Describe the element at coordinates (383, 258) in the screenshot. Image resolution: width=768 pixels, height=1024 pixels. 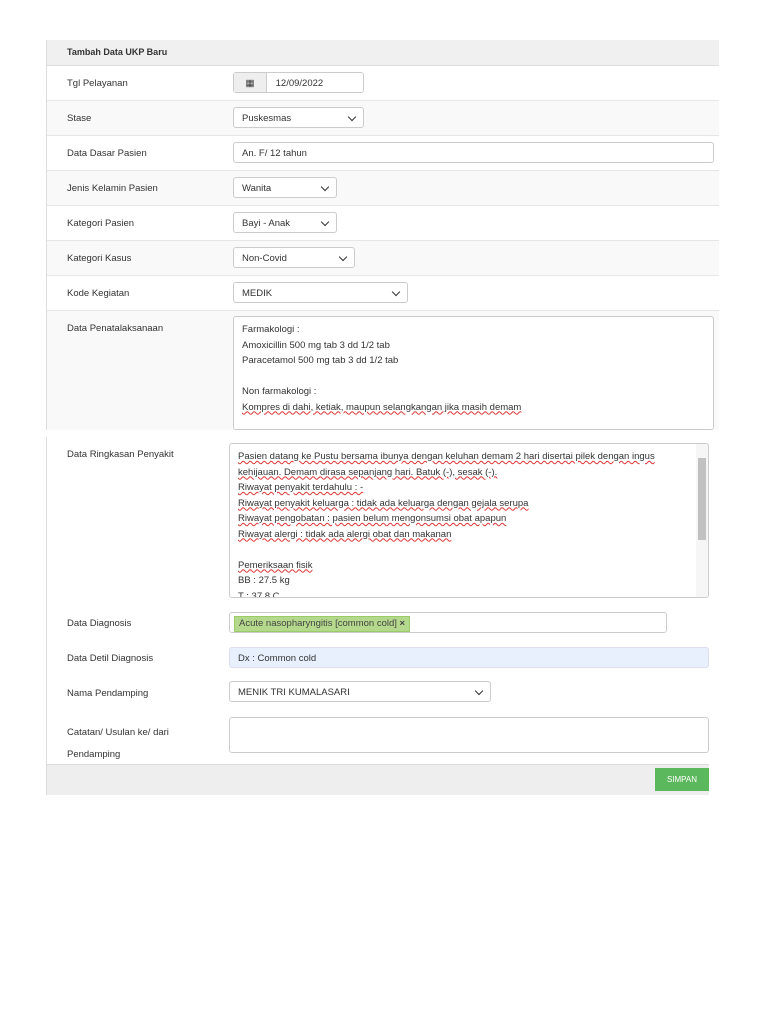
I see `row-kasus: Kategori Kasus Non-Covid` at that location.